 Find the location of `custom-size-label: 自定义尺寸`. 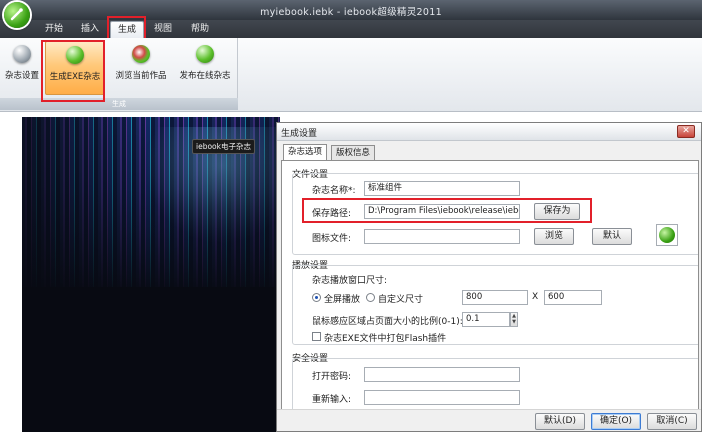

custom-size-label: 自定义尺寸 is located at coordinates (401, 300).